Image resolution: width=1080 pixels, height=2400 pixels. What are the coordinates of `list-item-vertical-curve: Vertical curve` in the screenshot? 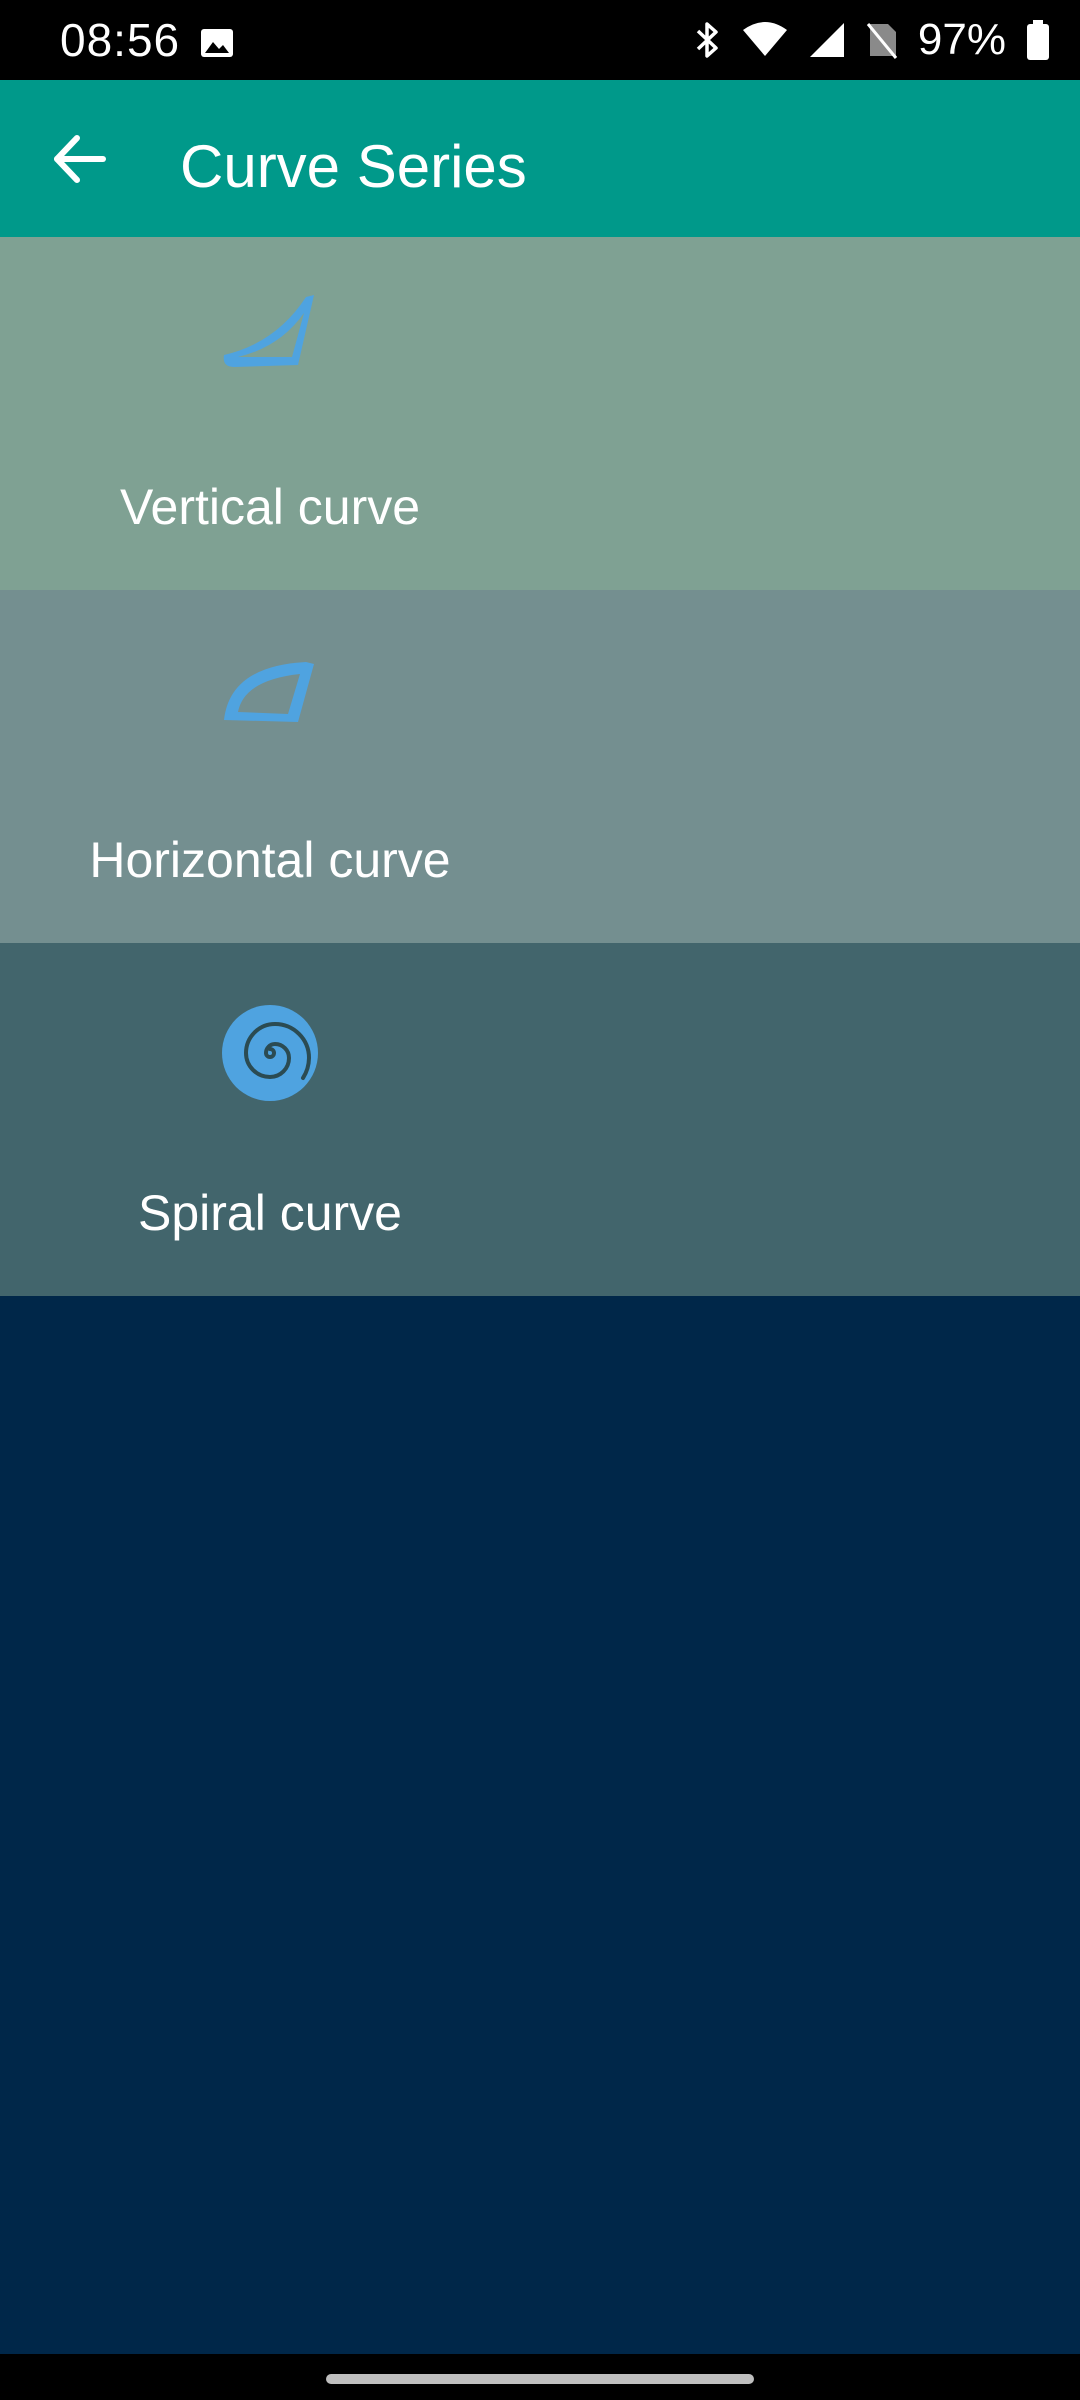 It's located at (540, 413).